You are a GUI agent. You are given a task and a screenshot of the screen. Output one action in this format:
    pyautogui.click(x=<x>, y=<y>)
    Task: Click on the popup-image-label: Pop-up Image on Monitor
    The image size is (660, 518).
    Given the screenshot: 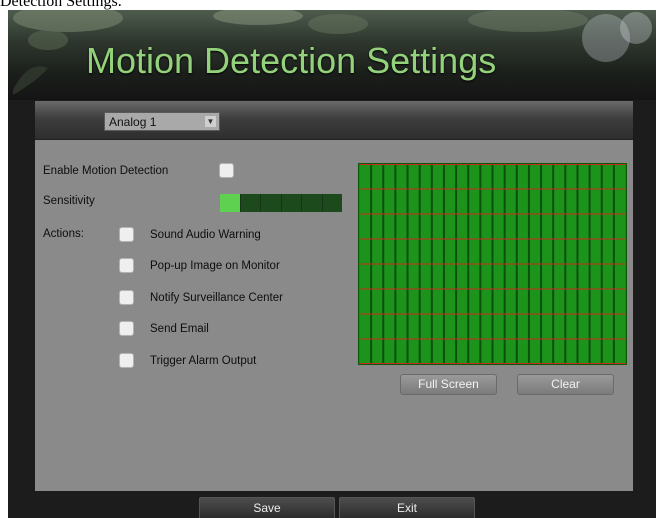 What is the action you would take?
    pyautogui.click(x=215, y=266)
    